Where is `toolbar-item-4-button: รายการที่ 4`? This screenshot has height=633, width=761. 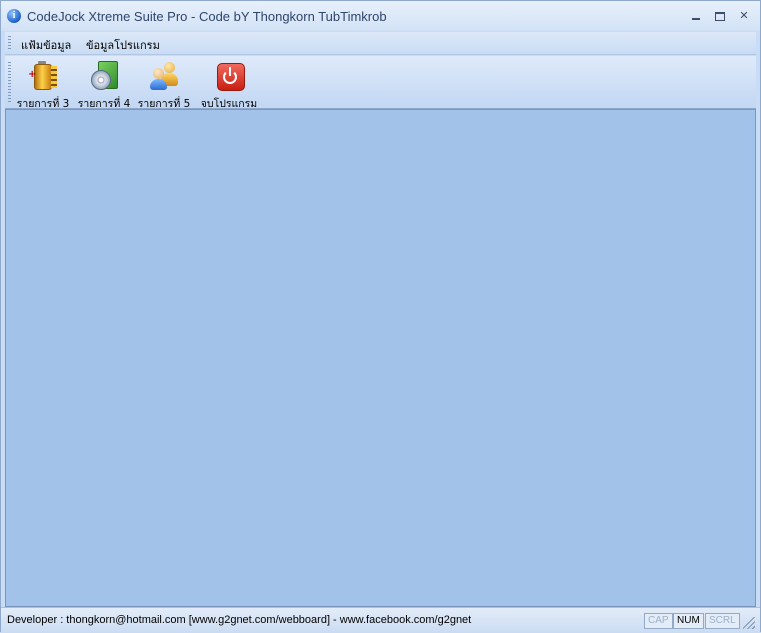
toolbar-item-4-button: รายการที่ 4 is located at coordinates (104, 84).